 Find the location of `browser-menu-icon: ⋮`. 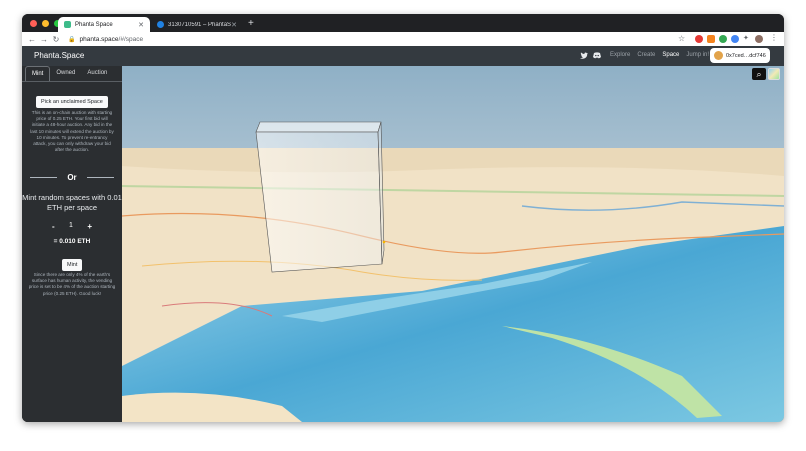

browser-menu-icon: ⋮ is located at coordinates (774, 37).